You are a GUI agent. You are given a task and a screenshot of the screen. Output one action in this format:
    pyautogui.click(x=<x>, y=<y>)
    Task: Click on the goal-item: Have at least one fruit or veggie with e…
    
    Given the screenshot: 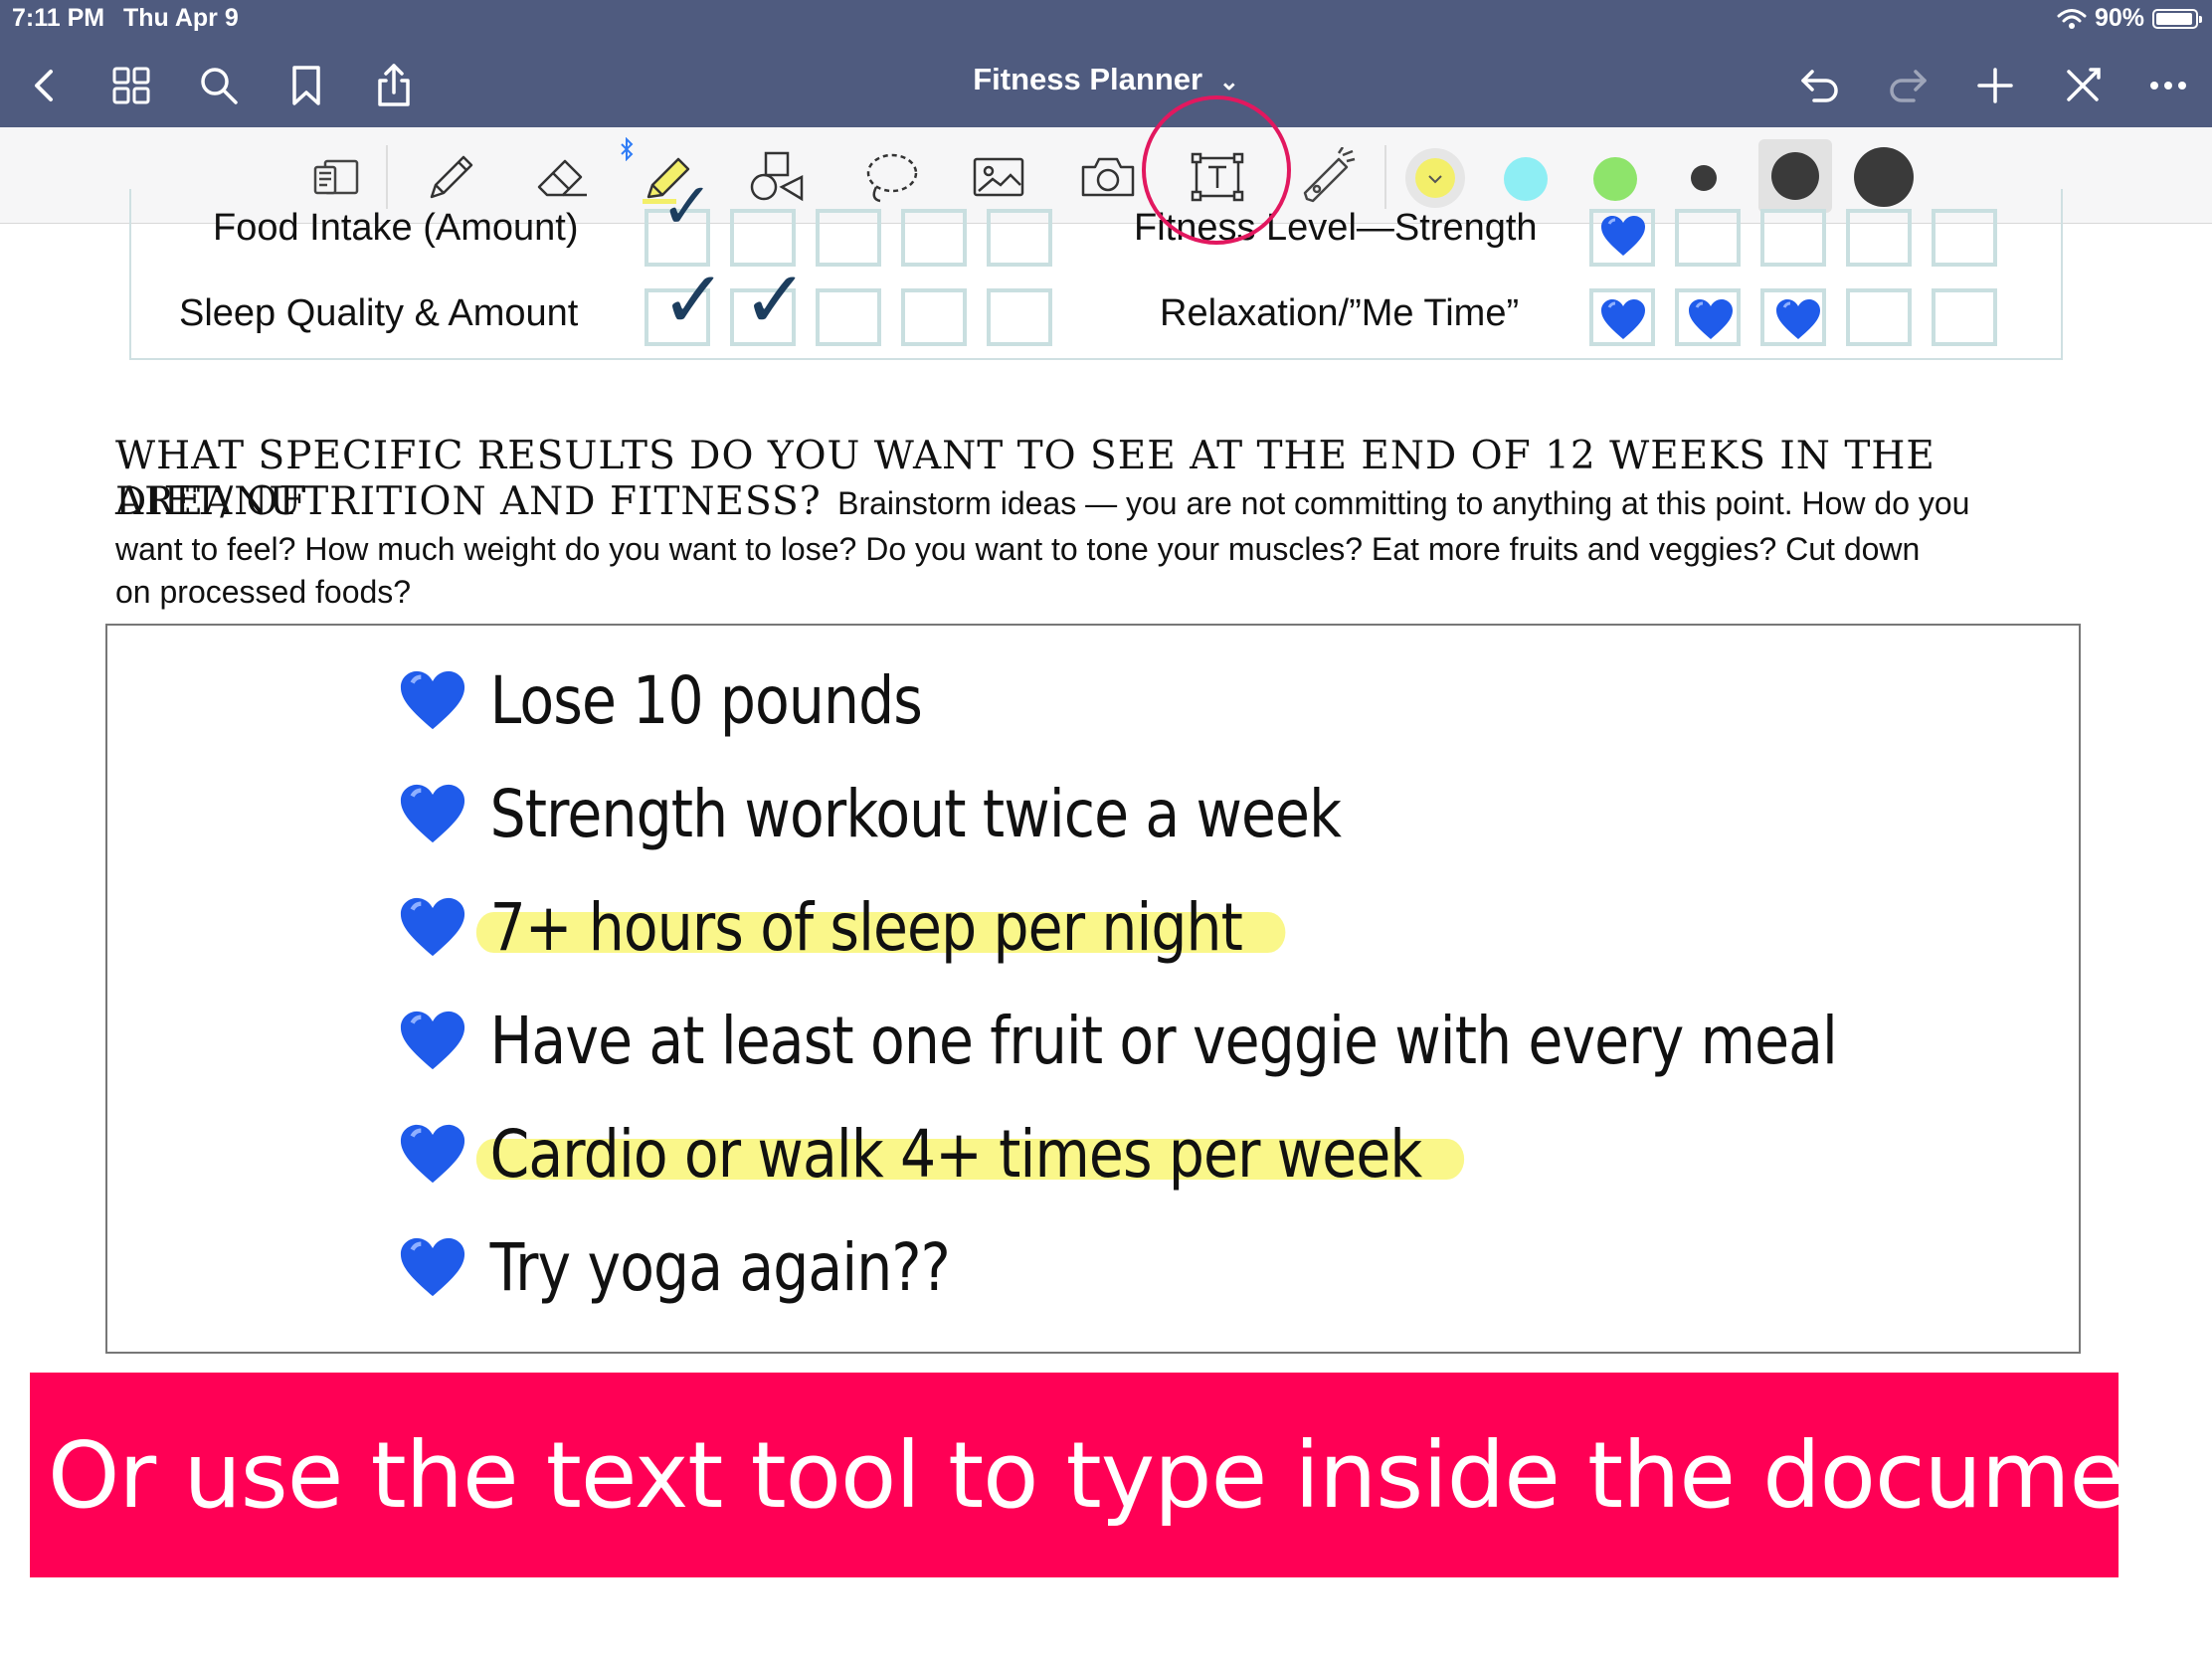 What is the action you would take?
    pyautogui.click(x=1233, y=1040)
    